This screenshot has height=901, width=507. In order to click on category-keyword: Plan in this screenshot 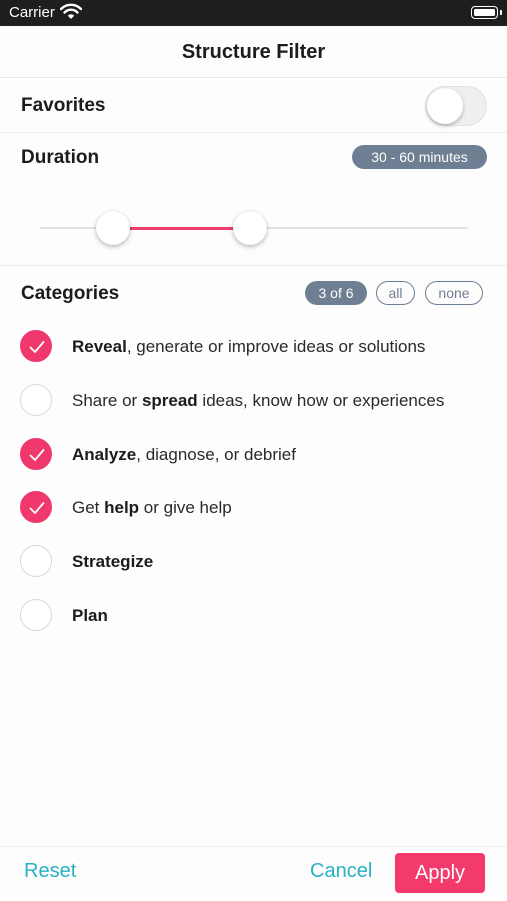, I will do `click(90, 615)`.